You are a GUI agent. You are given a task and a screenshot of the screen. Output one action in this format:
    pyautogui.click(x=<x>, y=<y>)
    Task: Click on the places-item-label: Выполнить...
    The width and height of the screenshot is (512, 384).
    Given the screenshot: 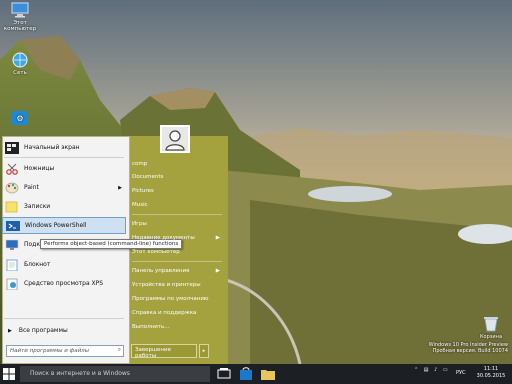 What is the action you would take?
    pyautogui.click(x=151, y=327)
    